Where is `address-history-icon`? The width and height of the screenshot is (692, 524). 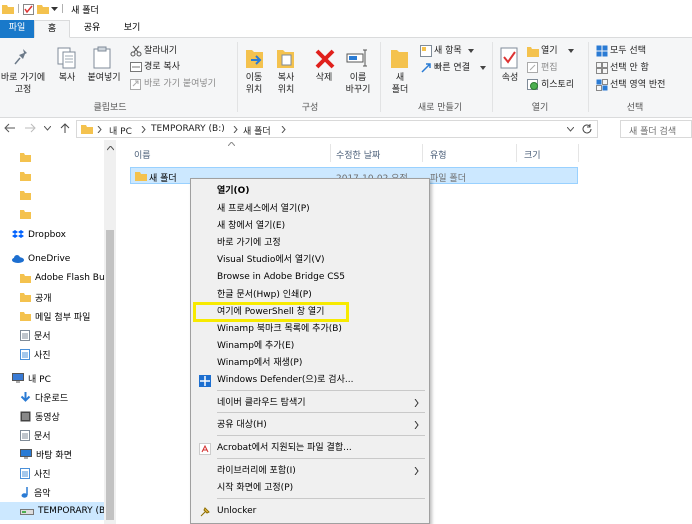
address-history-icon is located at coordinates (570, 129).